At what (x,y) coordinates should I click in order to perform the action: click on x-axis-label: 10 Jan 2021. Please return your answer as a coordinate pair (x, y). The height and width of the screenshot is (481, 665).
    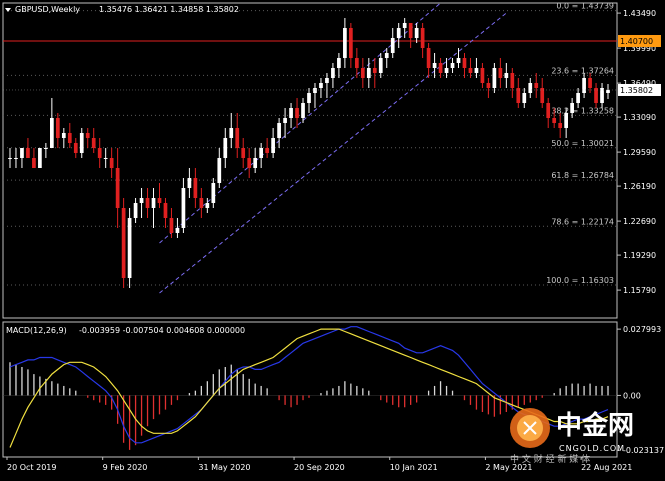
    Looking at the image, I should click on (414, 467).